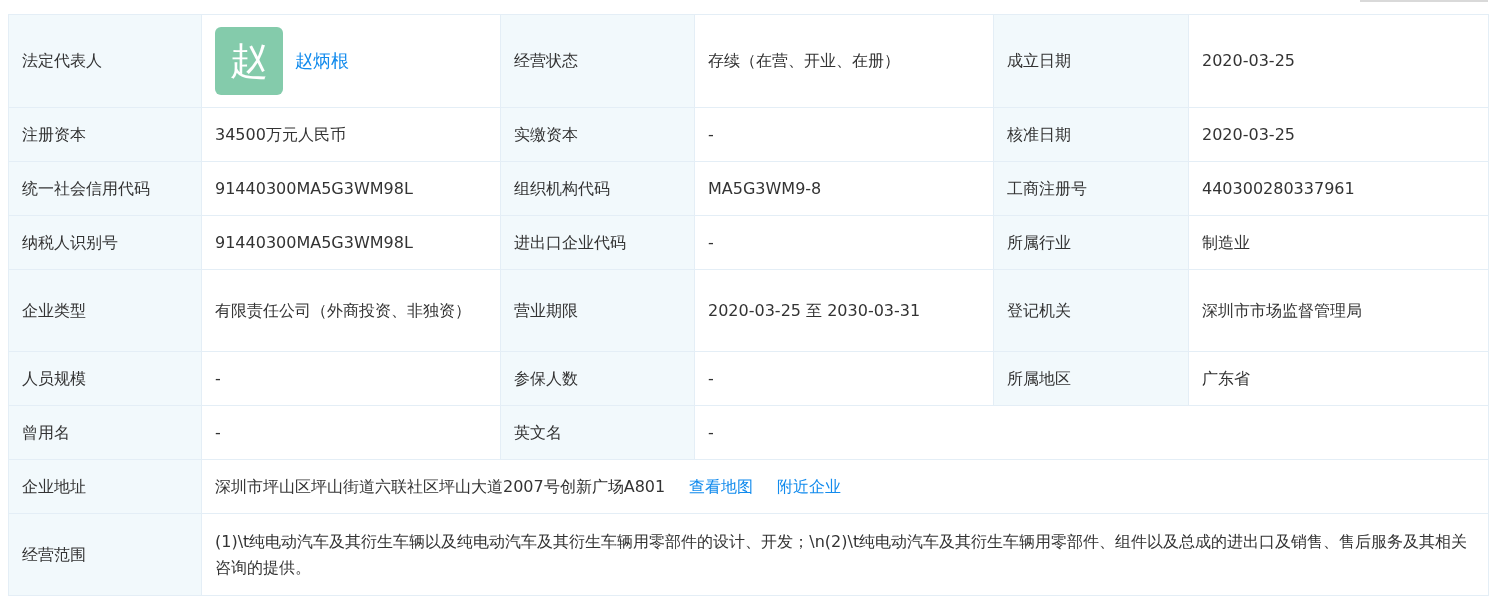 The image size is (1494, 598). Describe the element at coordinates (440, 486) in the screenshot. I see `address-text: 深圳市坪山区坪山街道六联社区坪山大道2007号创新广场A801` at that location.